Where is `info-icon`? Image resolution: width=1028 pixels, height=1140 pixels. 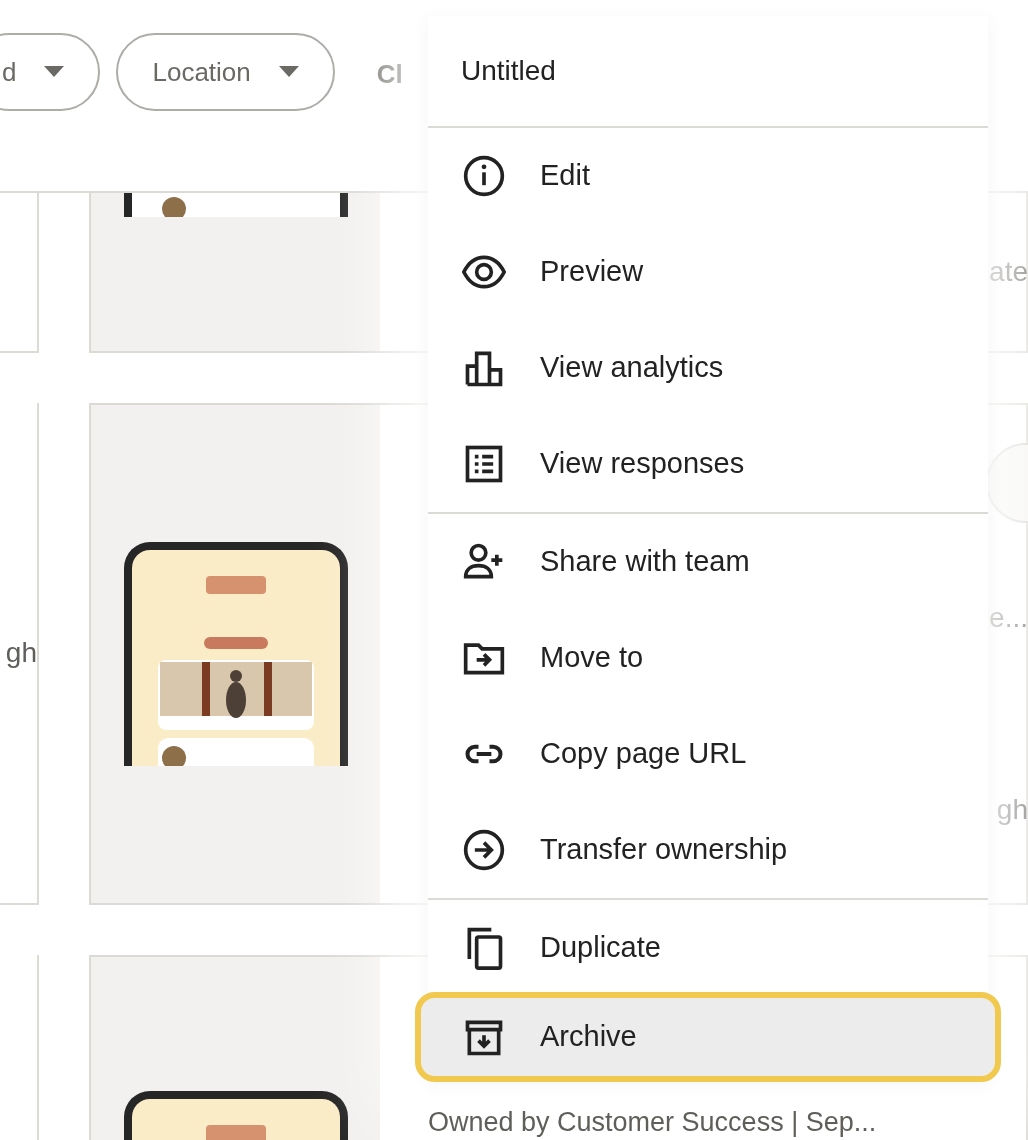 info-icon is located at coordinates (484, 176).